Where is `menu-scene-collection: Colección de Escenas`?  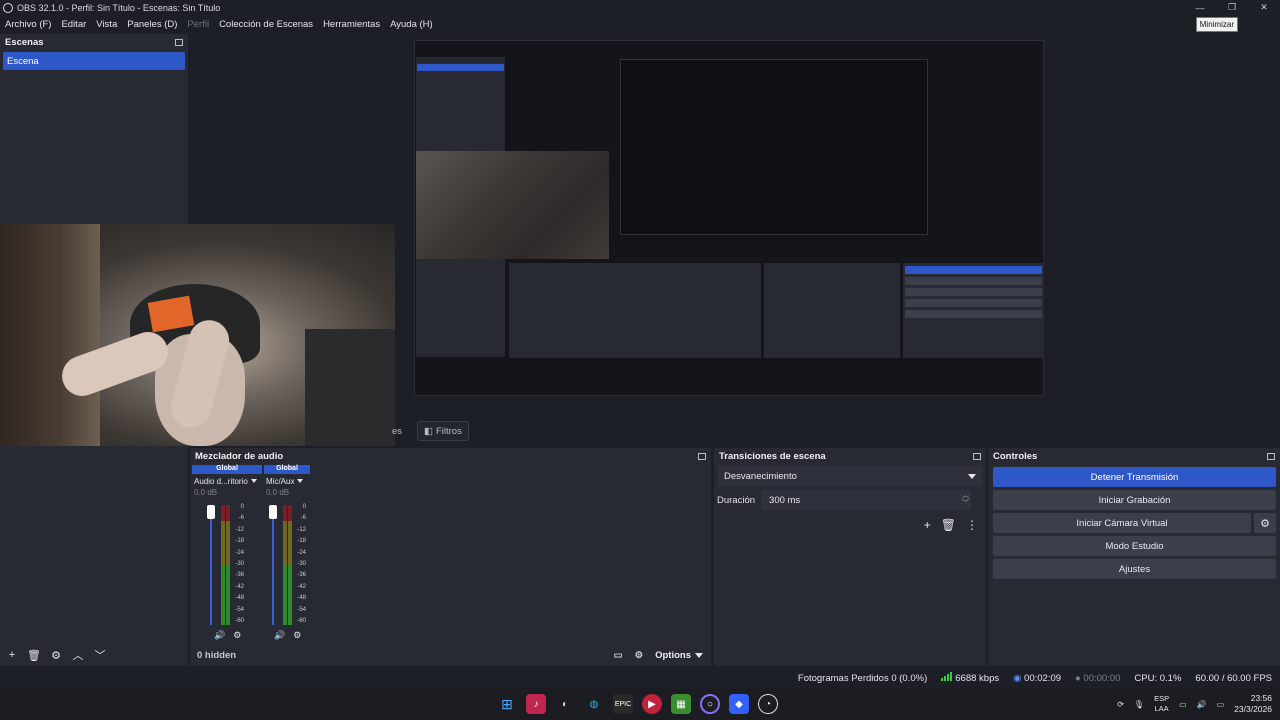 menu-scene-collection: Colección de Escenas is located at coordinates (266, 24).